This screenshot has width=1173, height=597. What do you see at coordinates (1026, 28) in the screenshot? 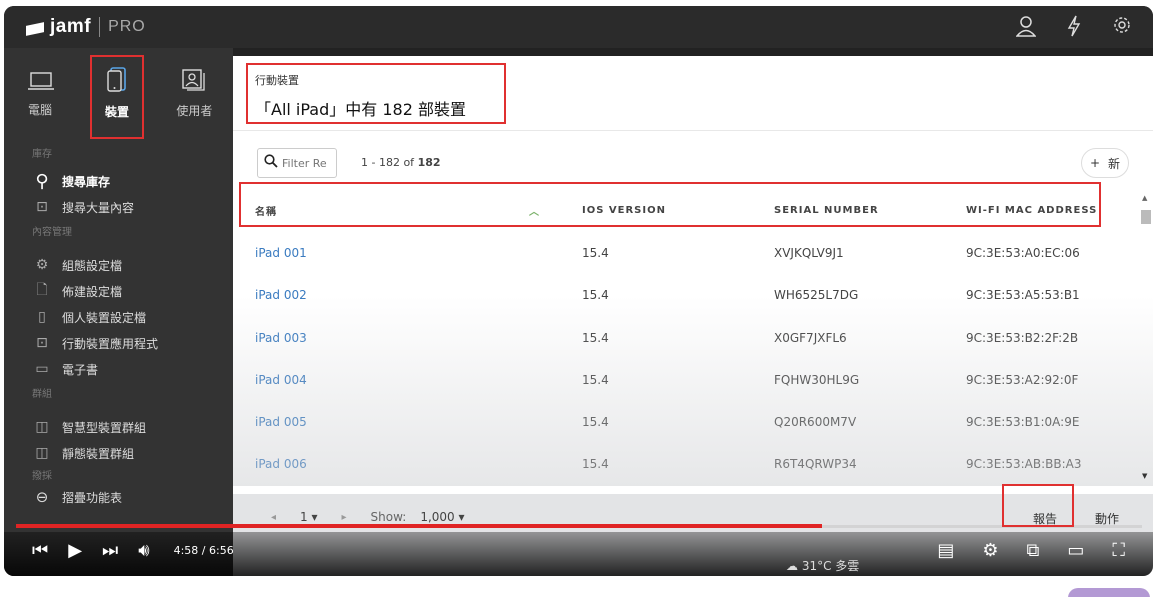
I see `user-icon` at bounding box center [1026, 28].